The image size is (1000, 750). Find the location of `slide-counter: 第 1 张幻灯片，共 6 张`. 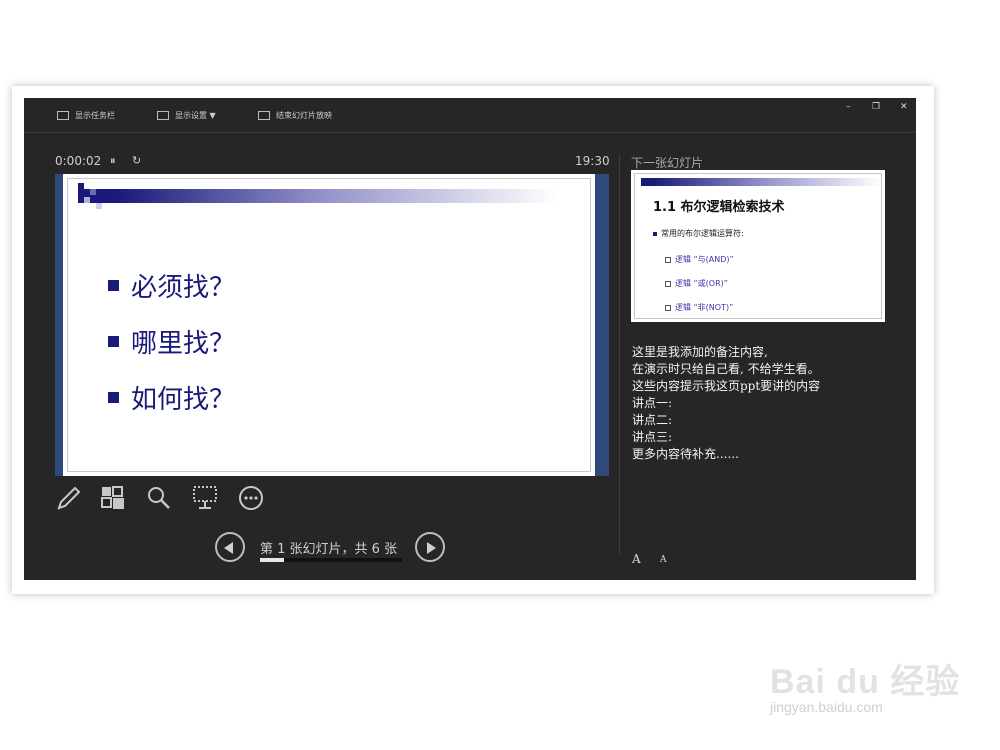

slide-counter: 第 1 张幻灯片，共 6 张 is located at coordinates (329, 549).